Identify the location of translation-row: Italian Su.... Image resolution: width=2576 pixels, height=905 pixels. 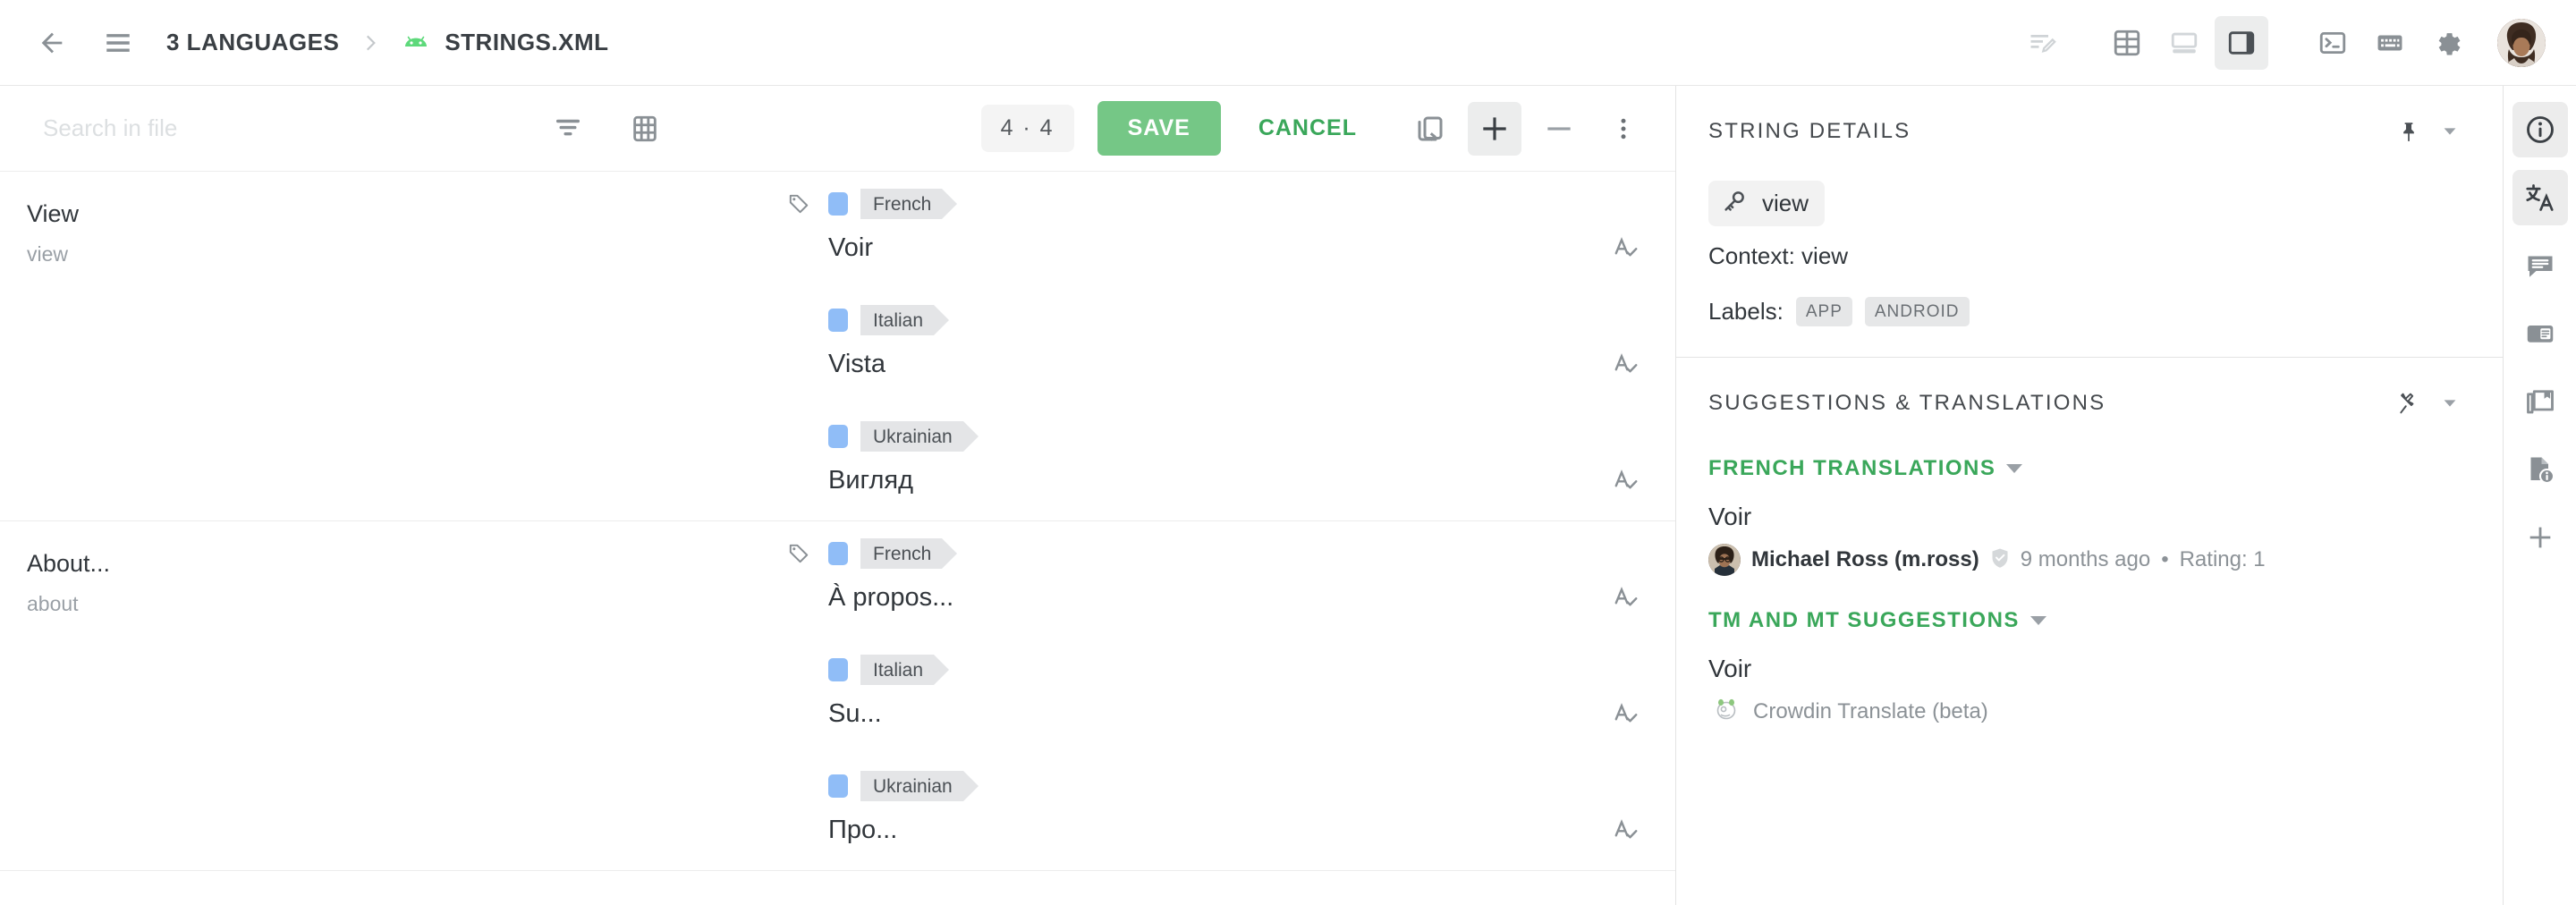
(1231, 696).